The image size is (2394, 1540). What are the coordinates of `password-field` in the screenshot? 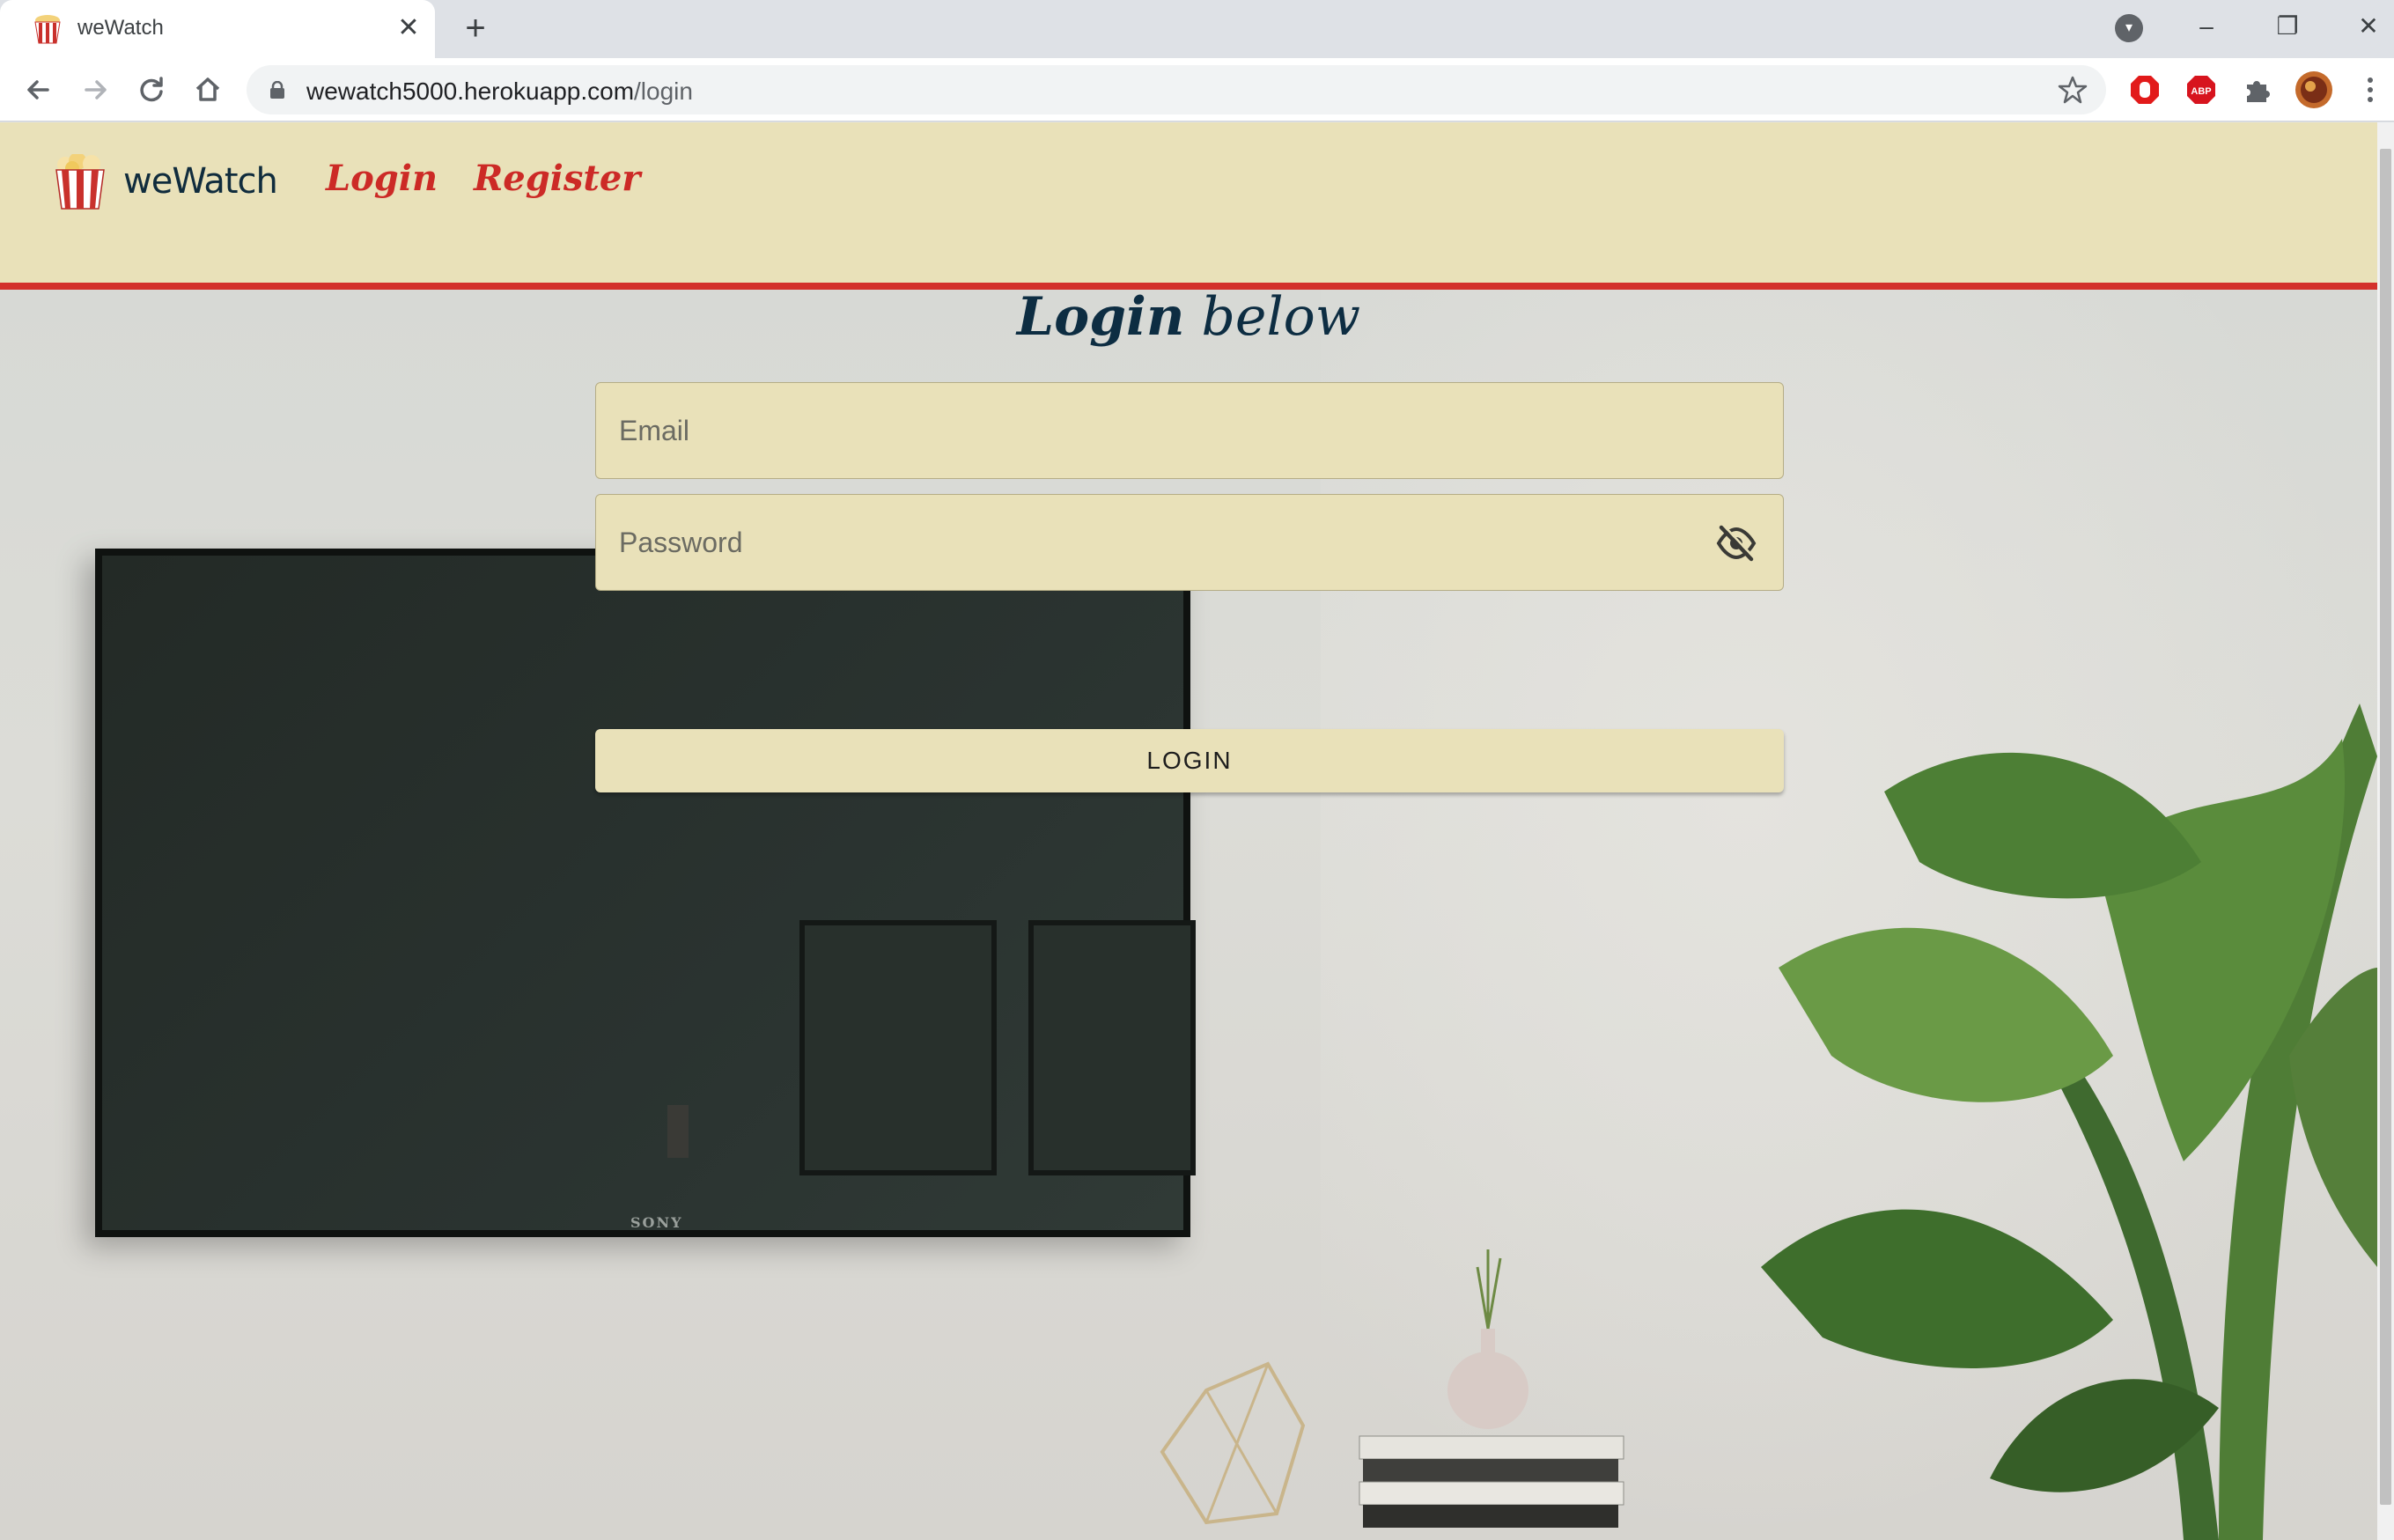 It's located at (1189, 542).